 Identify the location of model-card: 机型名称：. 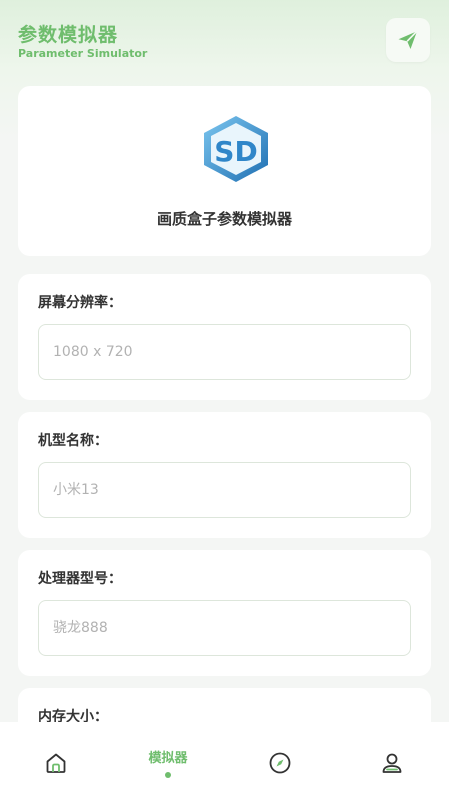
(224, 475).